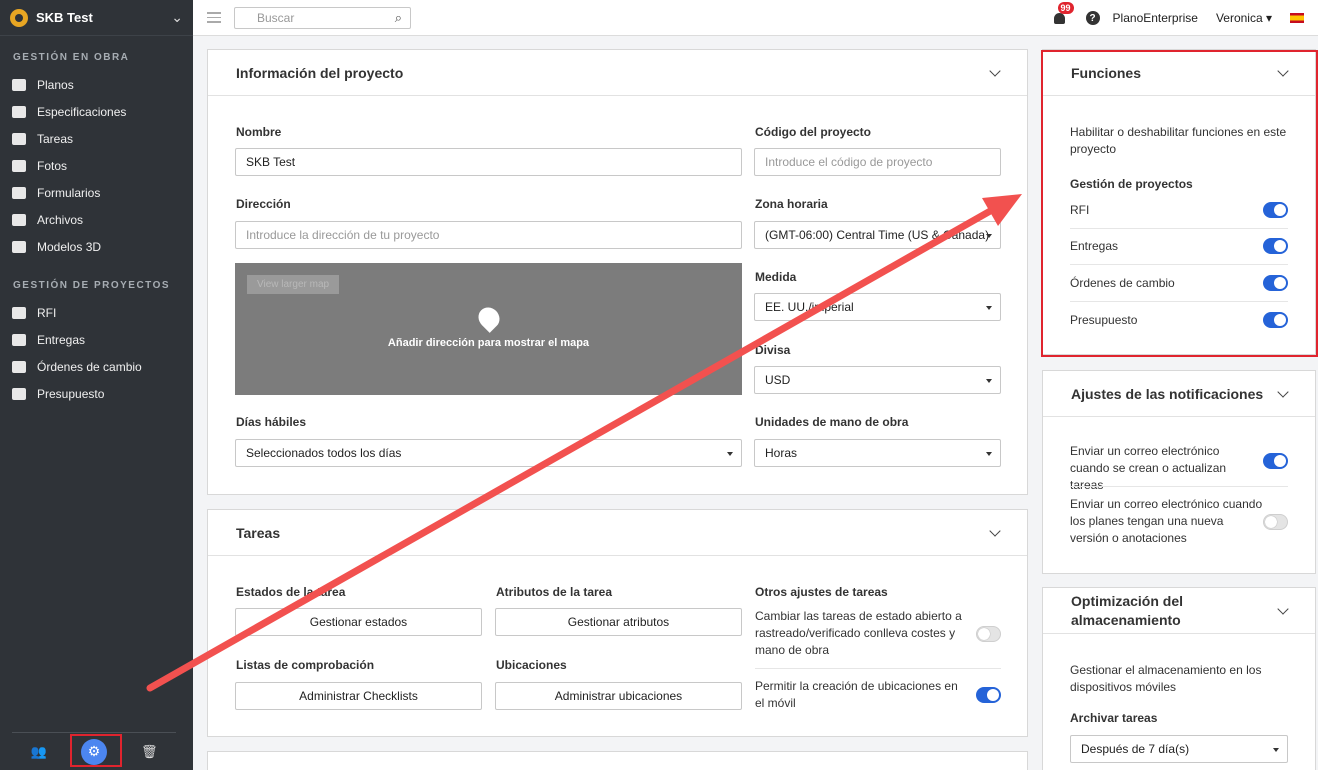 Image resolution: width=1318 pixels, height=770 pixels. I want to click on paperclip-icon, so click(19, 219).